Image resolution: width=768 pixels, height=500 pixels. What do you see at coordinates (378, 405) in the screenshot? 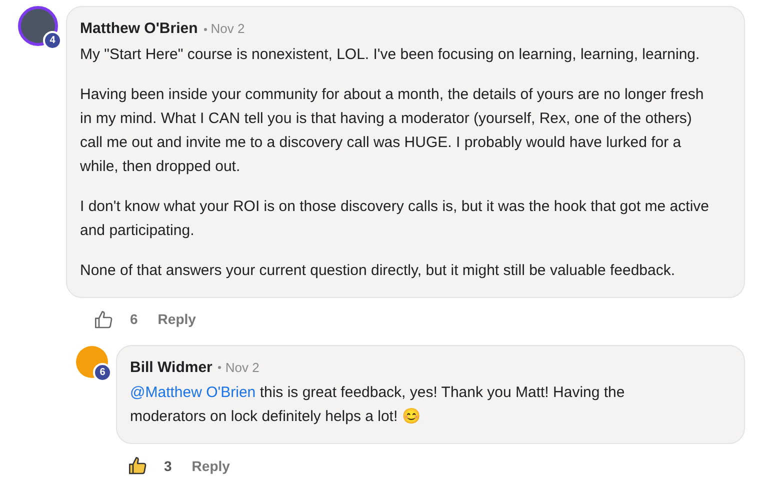
I see `comment-text: @Matthew O'Brien this is great feedback, yes! Thank you Matt! Having the moderators on lock definitely helps a lot! 😊` at bounding box center [378, 405].